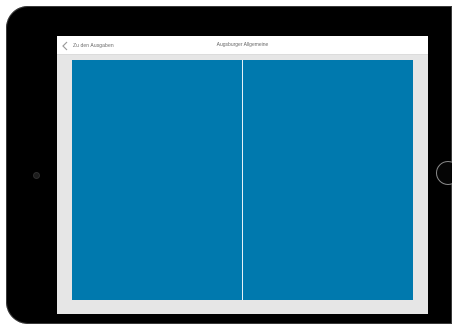 The height and width of the screenshot is (324, 452). Describe the element at coordinates (36, 175) in the screenshot. I see `front-camera` at that location.